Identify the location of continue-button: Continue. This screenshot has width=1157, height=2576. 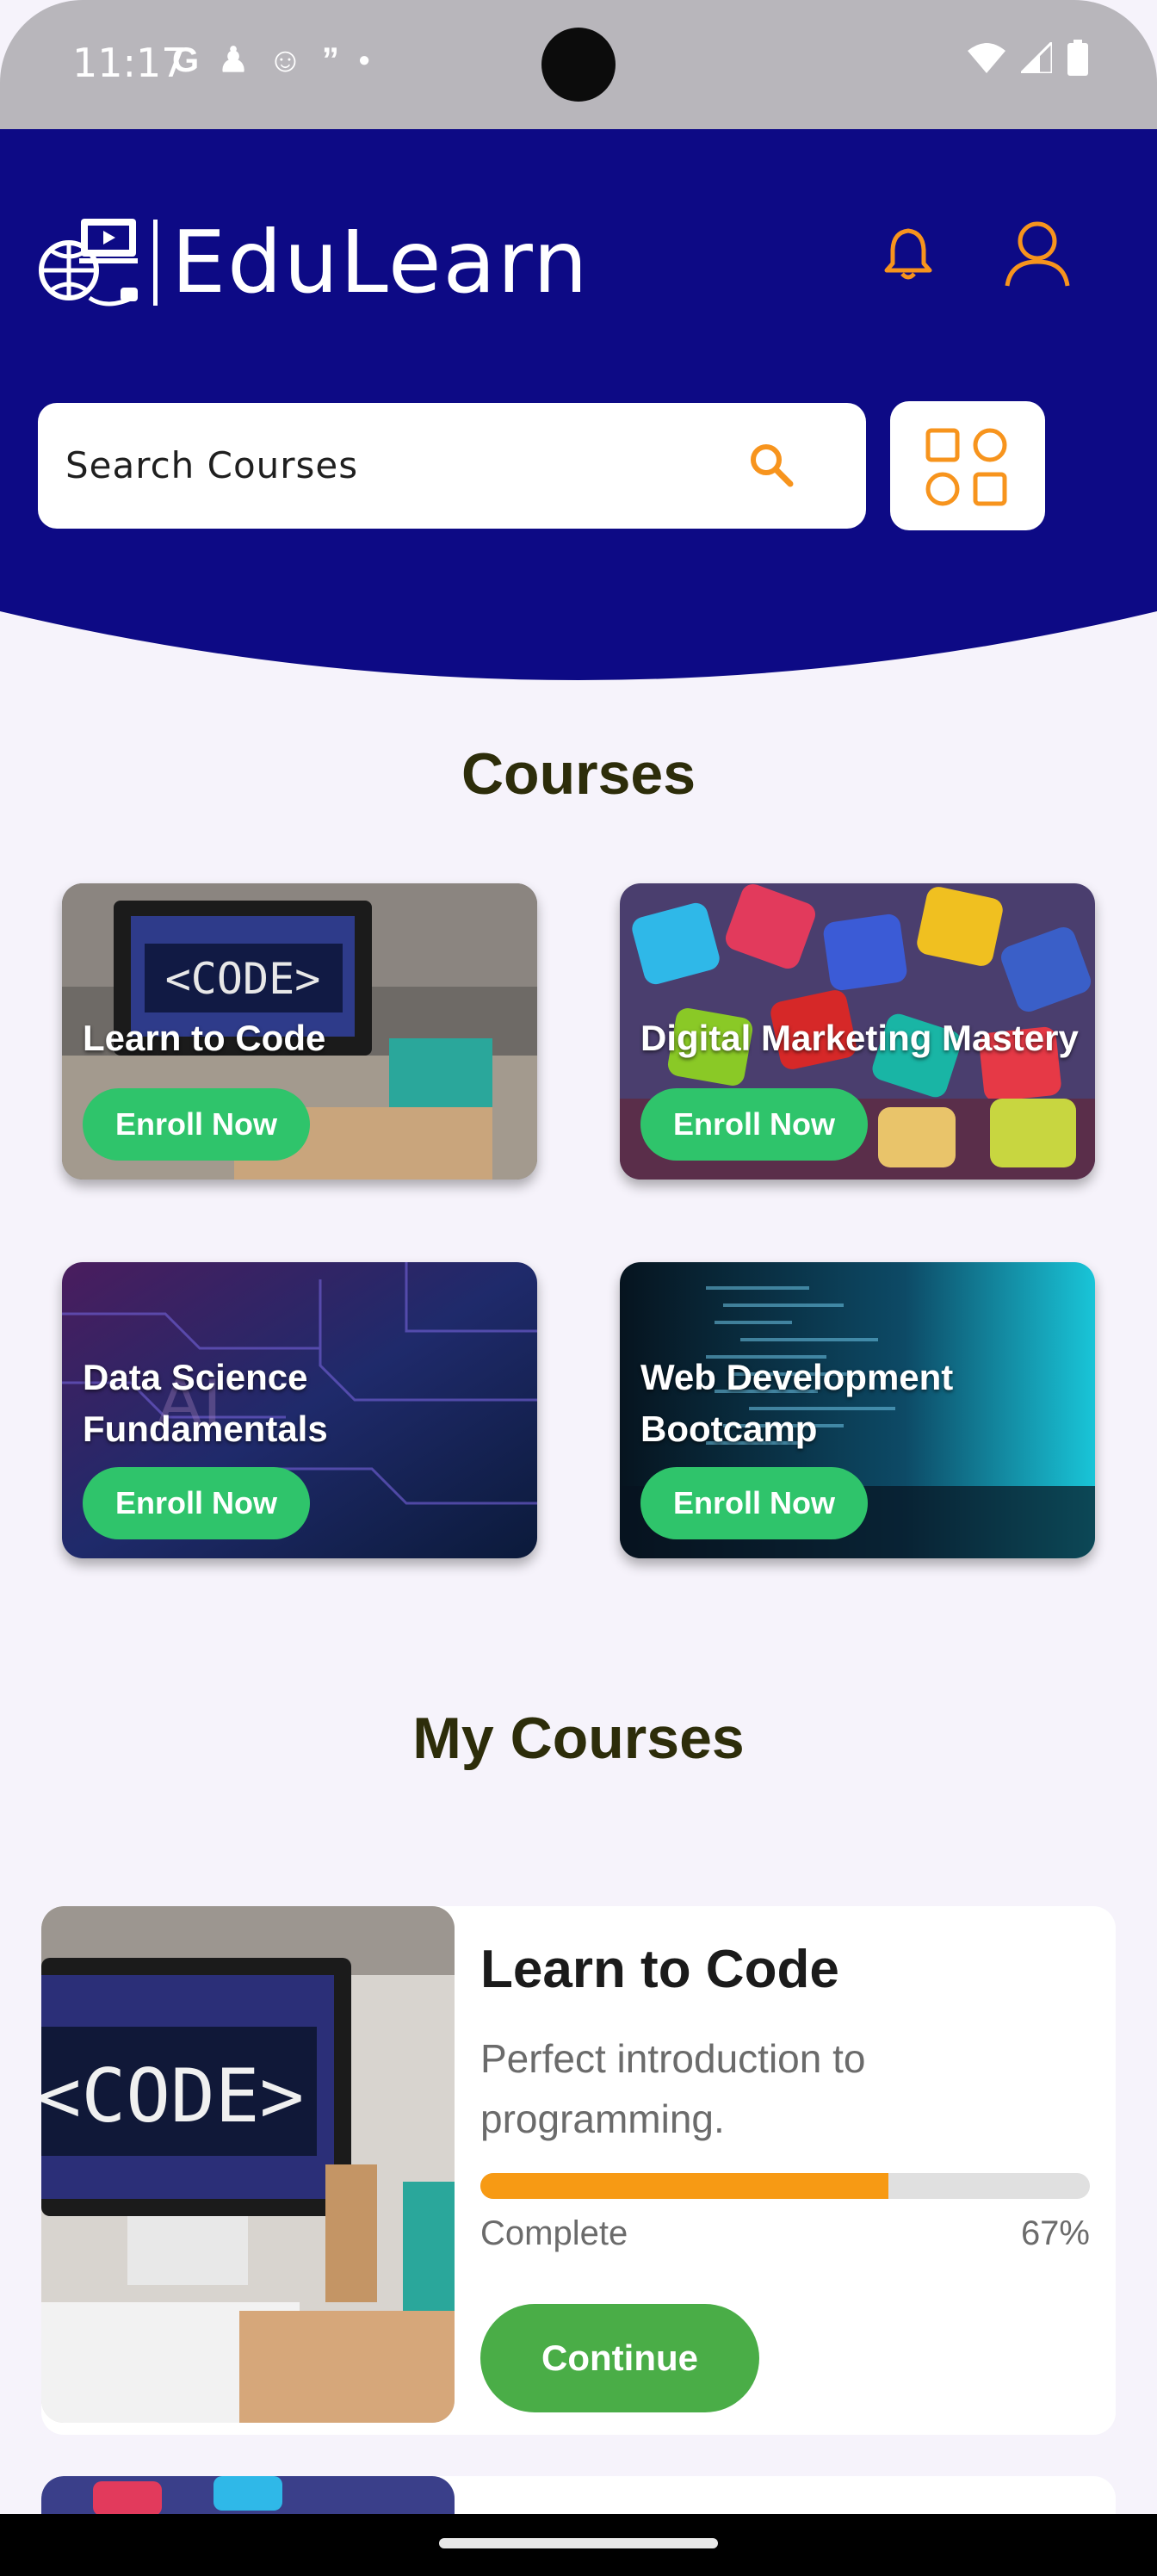
(620, 2358).